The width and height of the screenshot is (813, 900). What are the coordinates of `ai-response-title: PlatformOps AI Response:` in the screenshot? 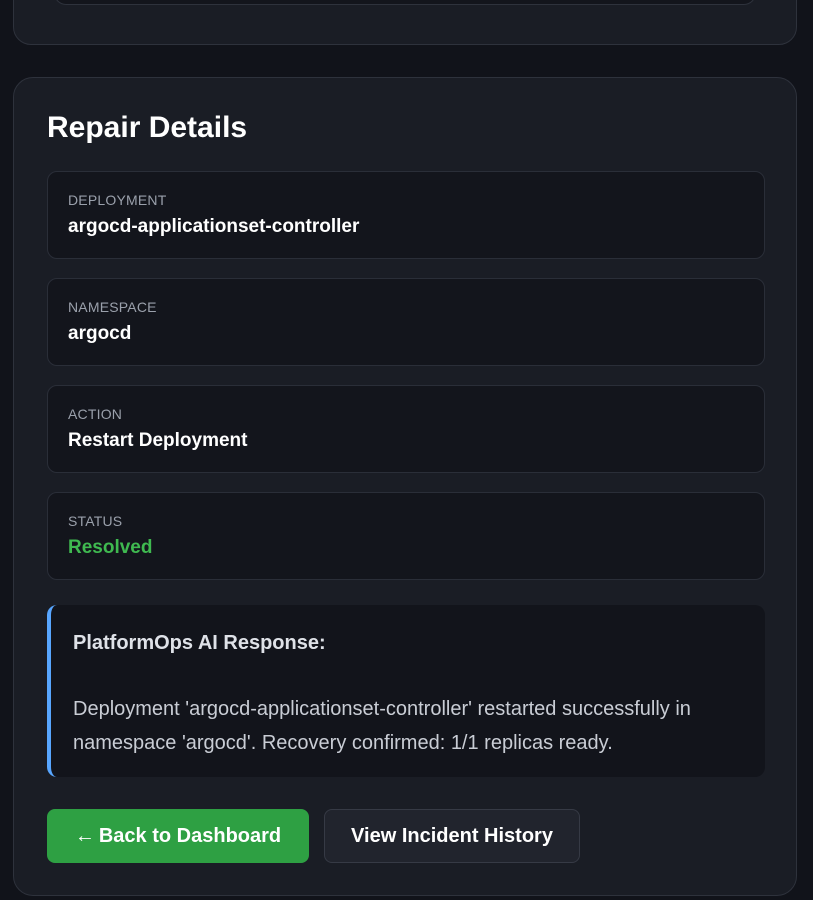 It's located at (199, 643).